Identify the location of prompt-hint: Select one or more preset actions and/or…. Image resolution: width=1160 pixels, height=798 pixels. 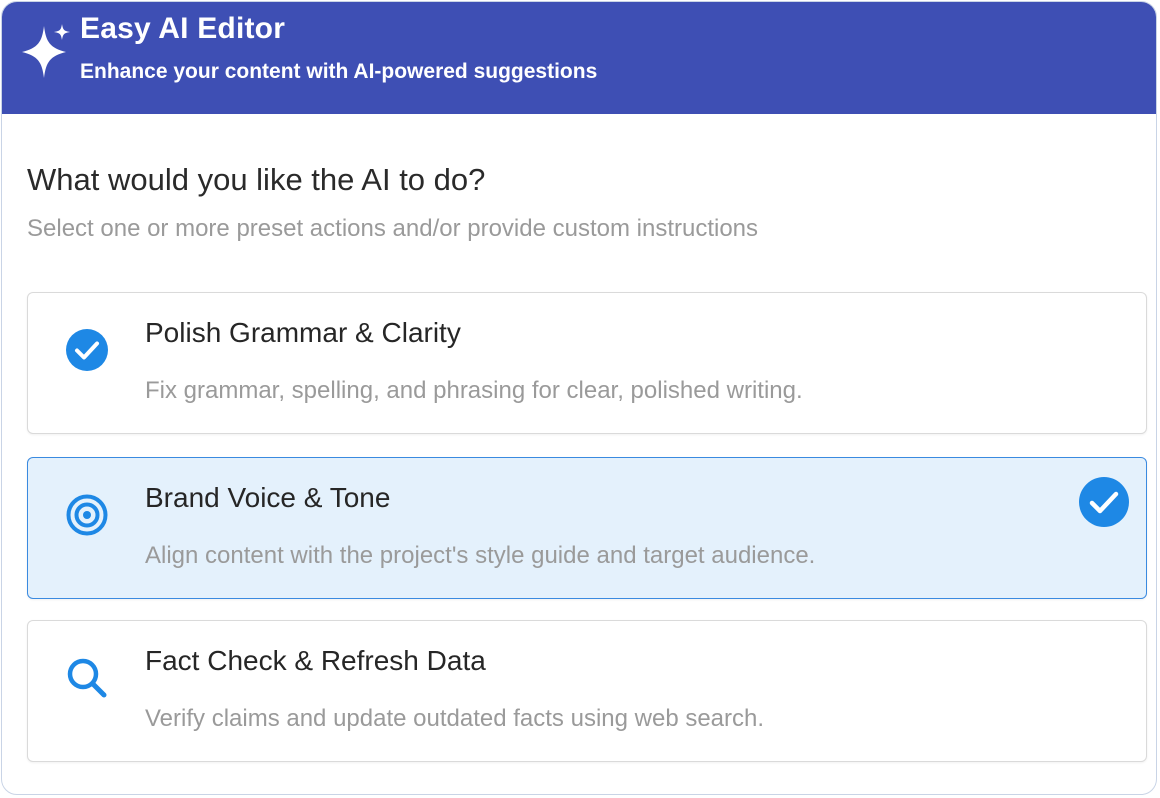
(393, 228).